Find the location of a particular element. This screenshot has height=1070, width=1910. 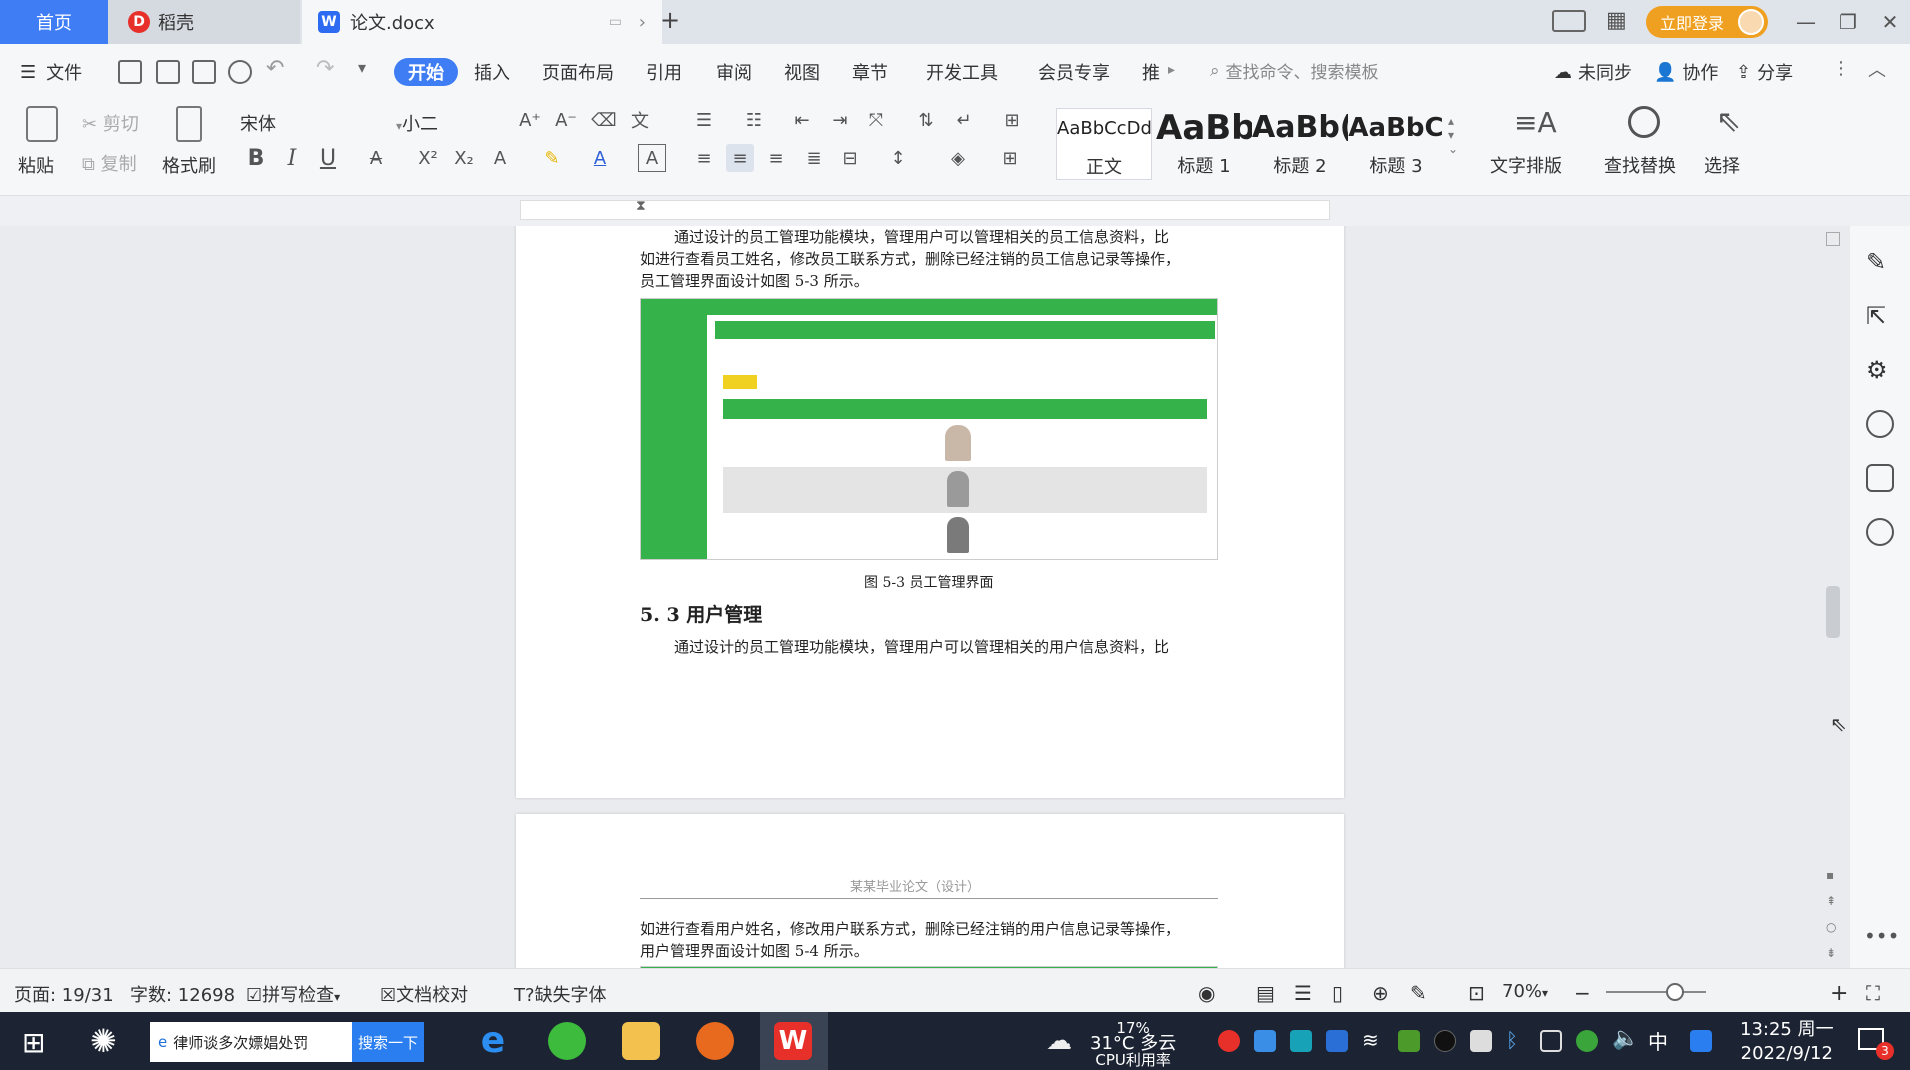

strikethrough-icon: A is located at coordinates (376, 158).